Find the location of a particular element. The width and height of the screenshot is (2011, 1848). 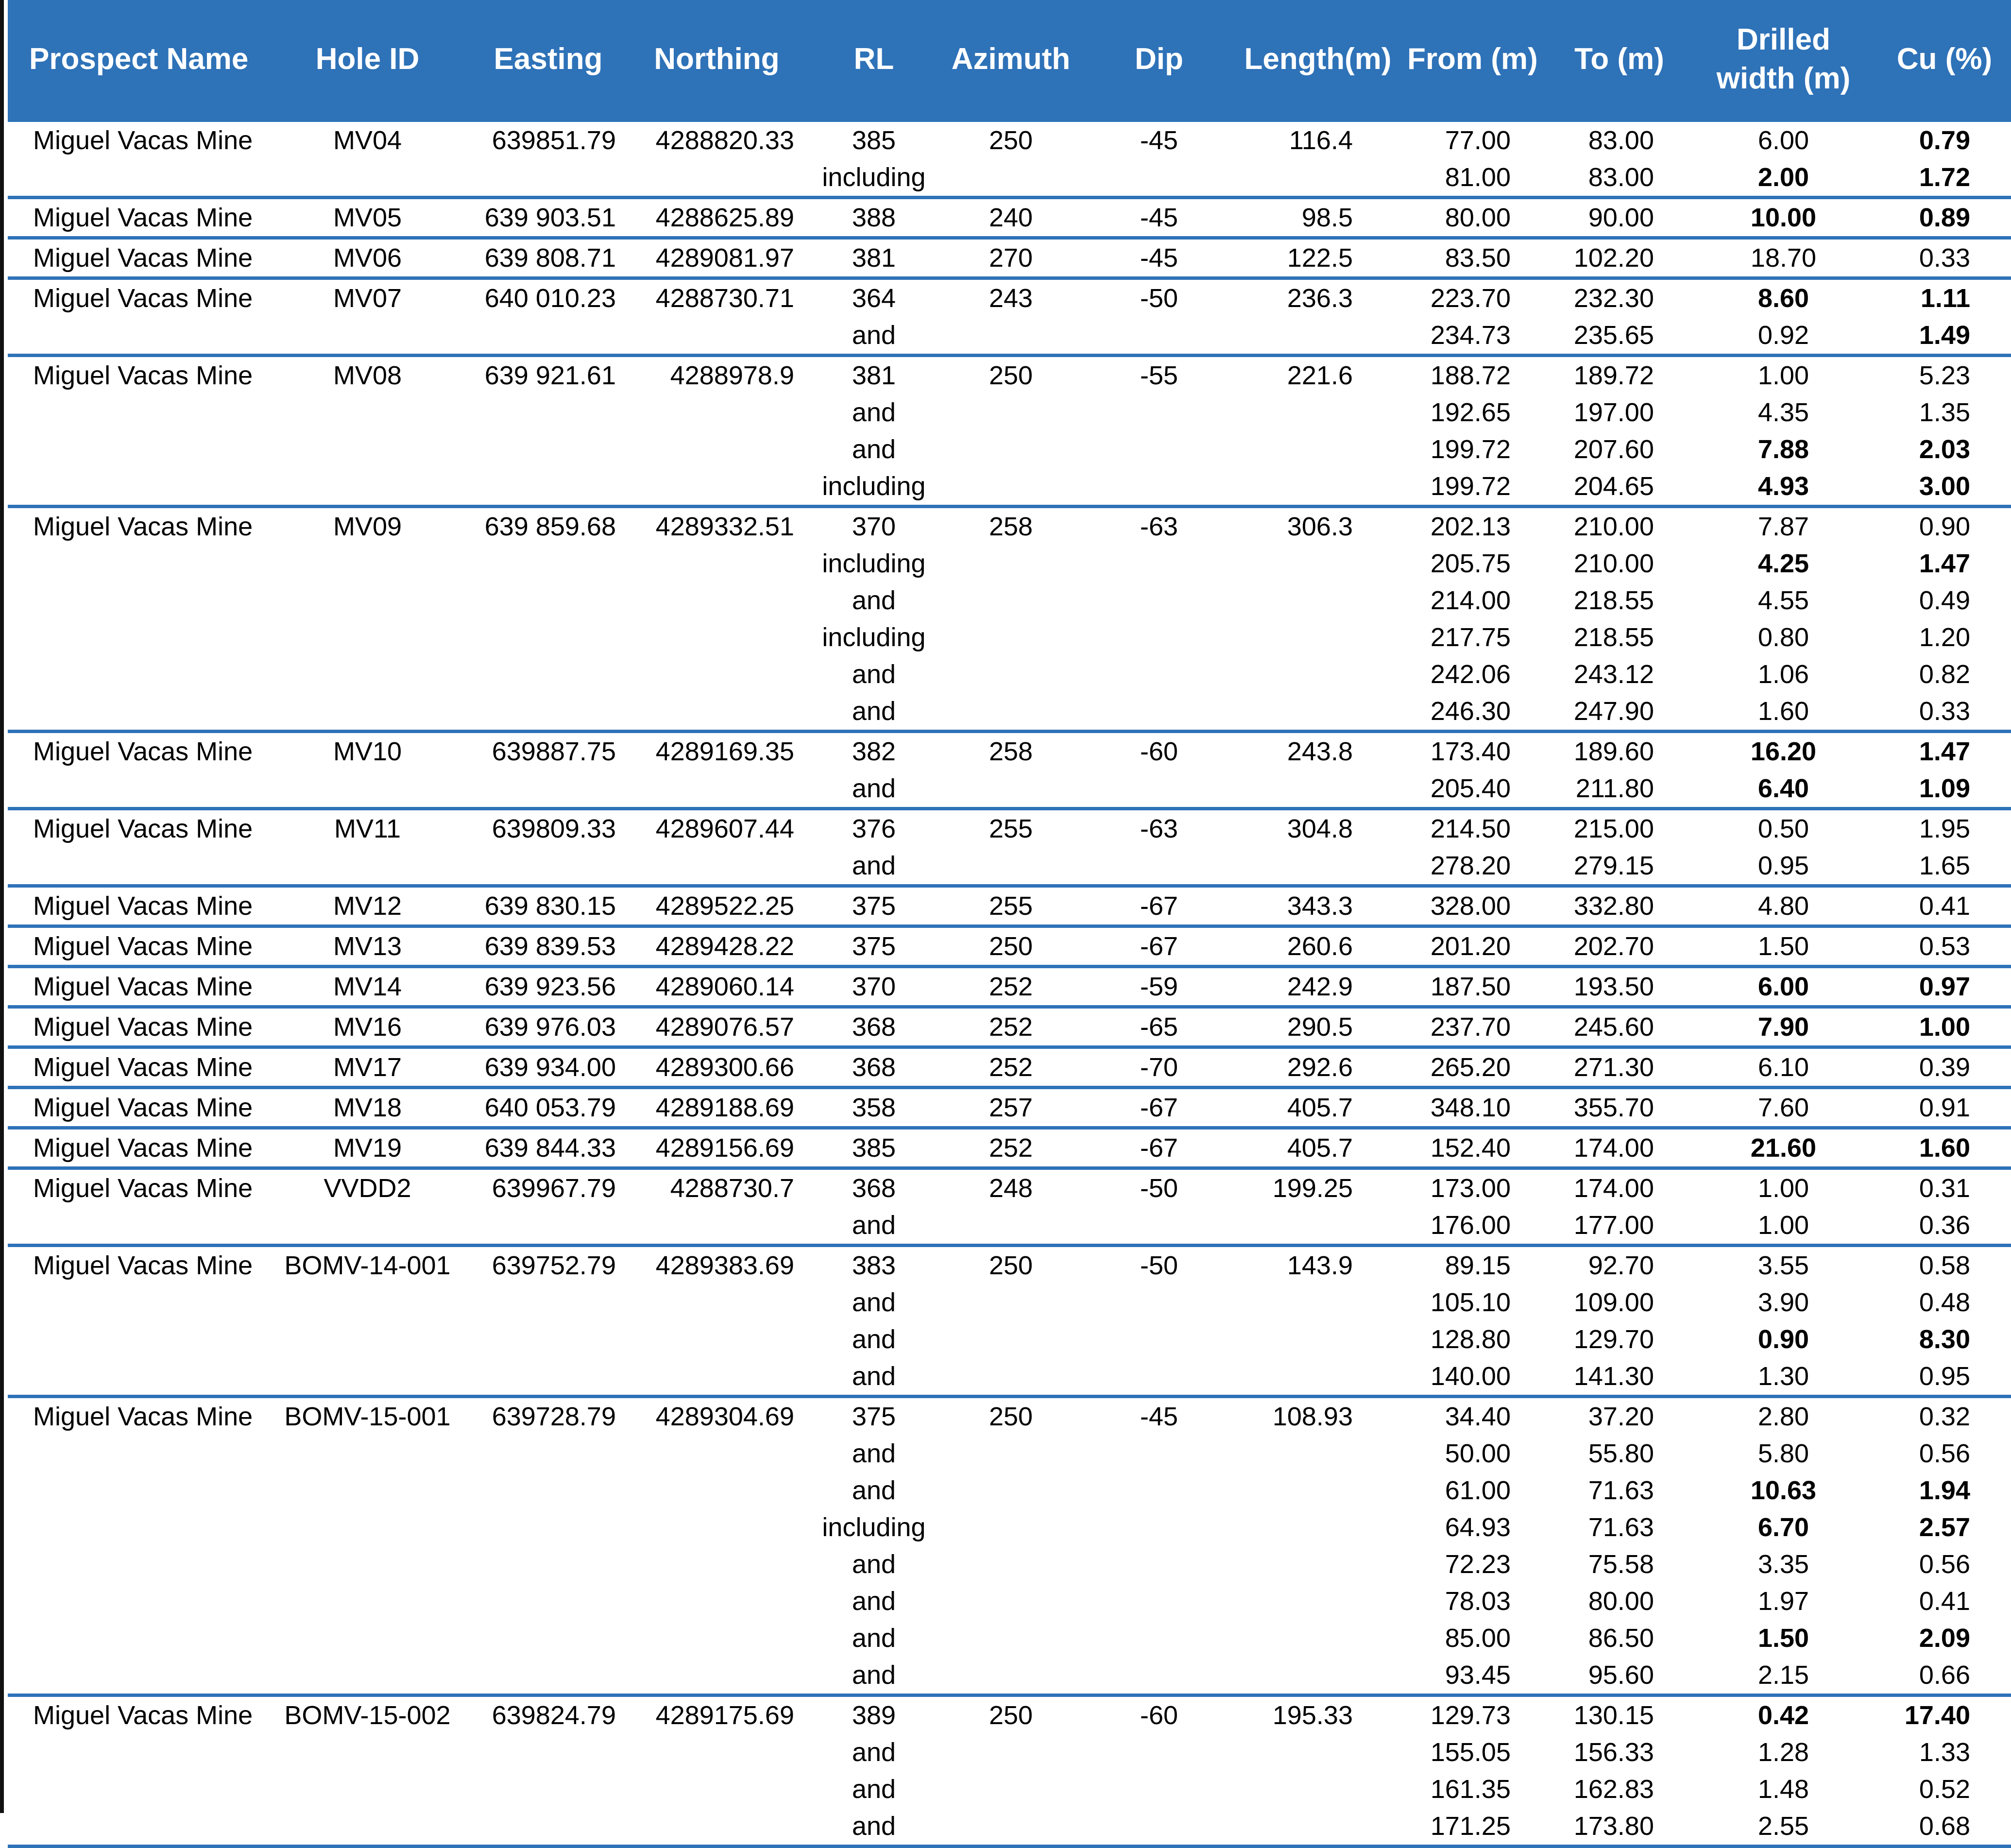

to-cell: 210.00 is located at coordinates (1620, 524).